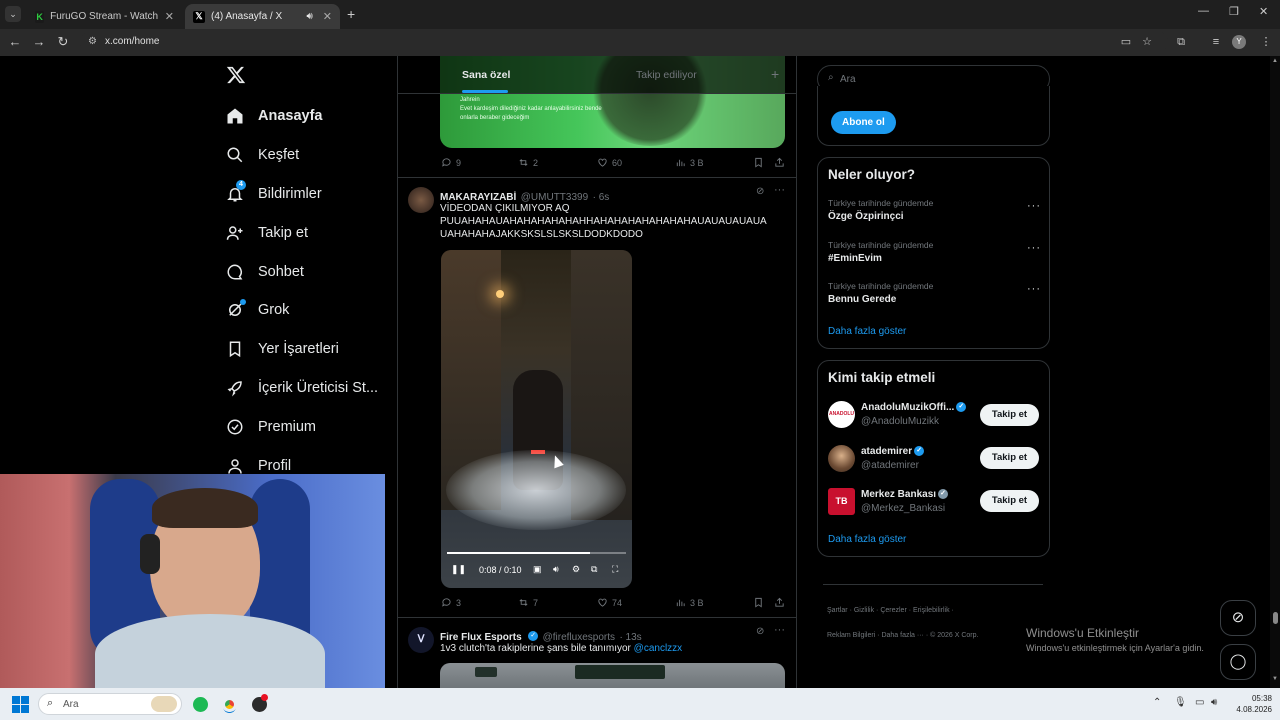 Image resolution: width=1280 pixels, height=720 pixels. Describe the element at coordinates (63, 42) in the screenshot. I see `reload-button: ↻` at that location.